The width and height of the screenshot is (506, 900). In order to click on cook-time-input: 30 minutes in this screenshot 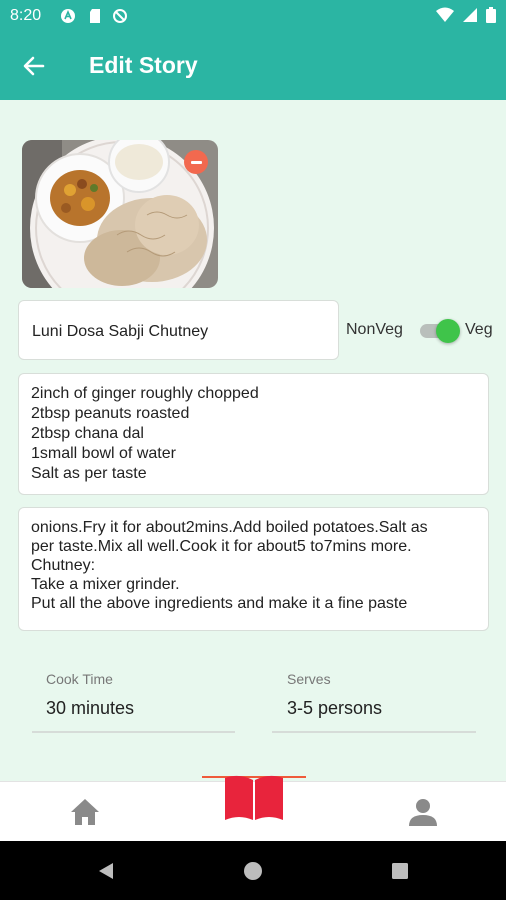, I will do `click(90, 708)`.